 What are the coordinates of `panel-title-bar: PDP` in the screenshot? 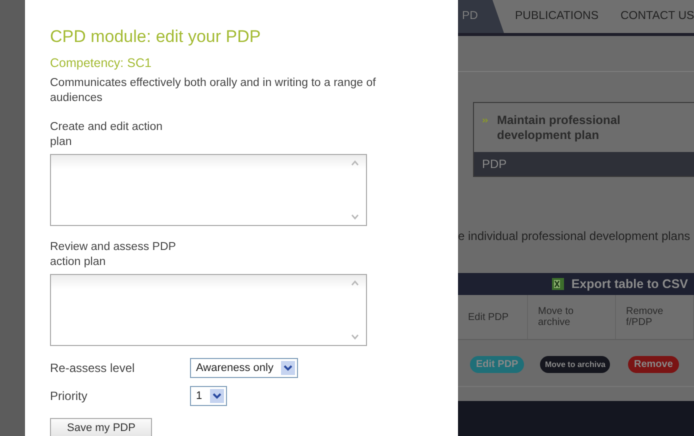 It's located at (584, 164).